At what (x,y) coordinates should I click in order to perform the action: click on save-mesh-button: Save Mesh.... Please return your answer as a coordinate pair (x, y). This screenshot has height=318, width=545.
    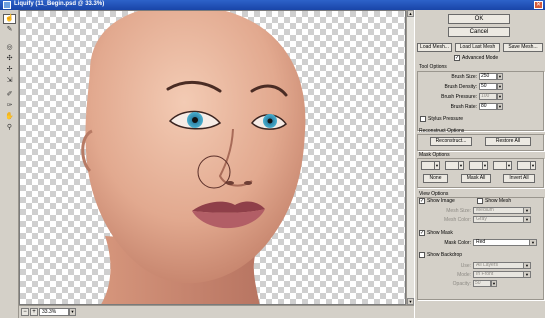
    Looking at the image, I should click on (523, 47).